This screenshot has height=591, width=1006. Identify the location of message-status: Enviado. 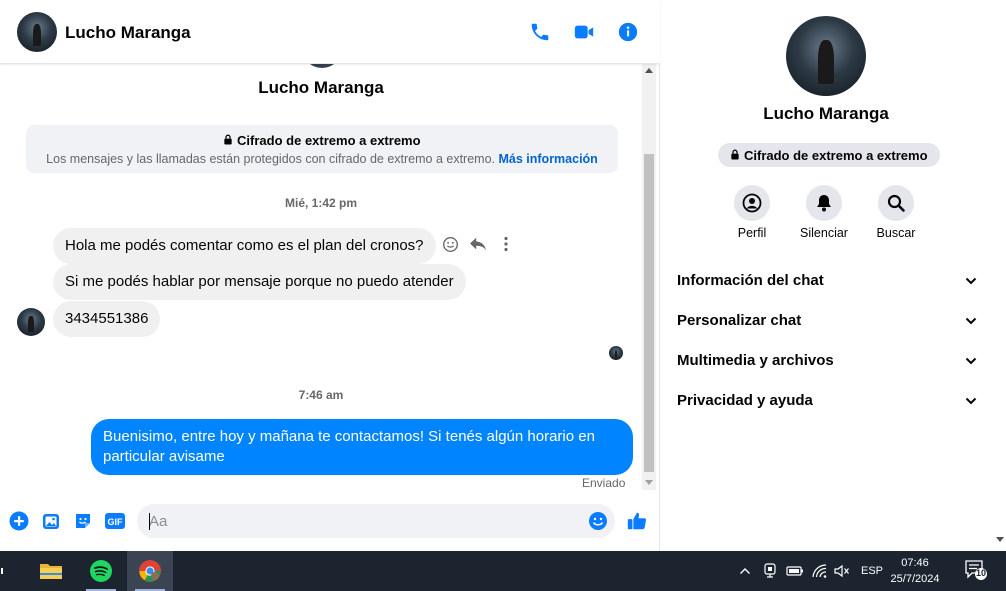
(604, 483).